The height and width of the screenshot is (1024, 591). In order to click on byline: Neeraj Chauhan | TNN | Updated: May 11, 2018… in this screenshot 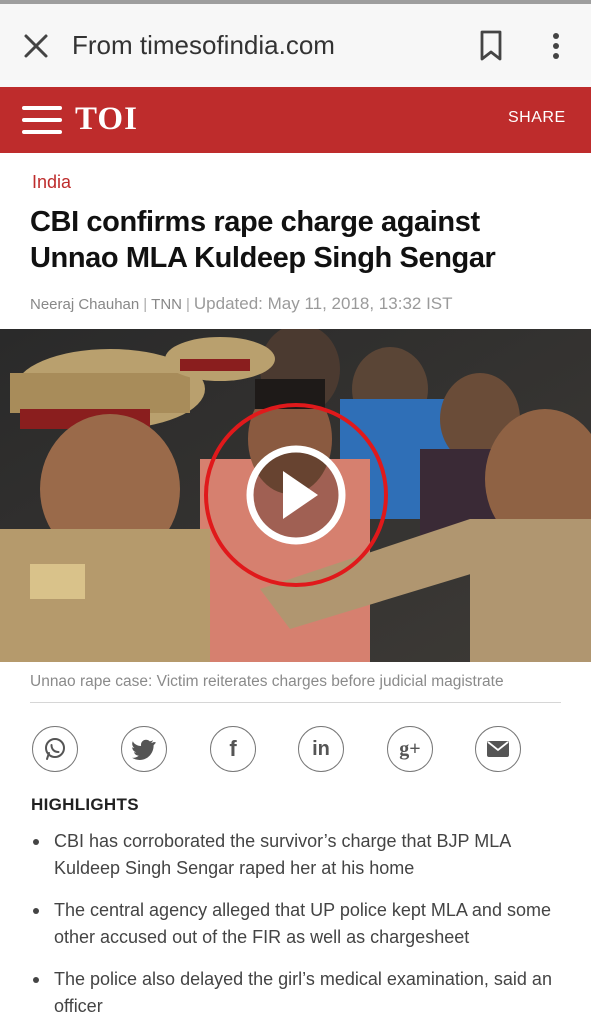, I will do `click(241, 304)`.